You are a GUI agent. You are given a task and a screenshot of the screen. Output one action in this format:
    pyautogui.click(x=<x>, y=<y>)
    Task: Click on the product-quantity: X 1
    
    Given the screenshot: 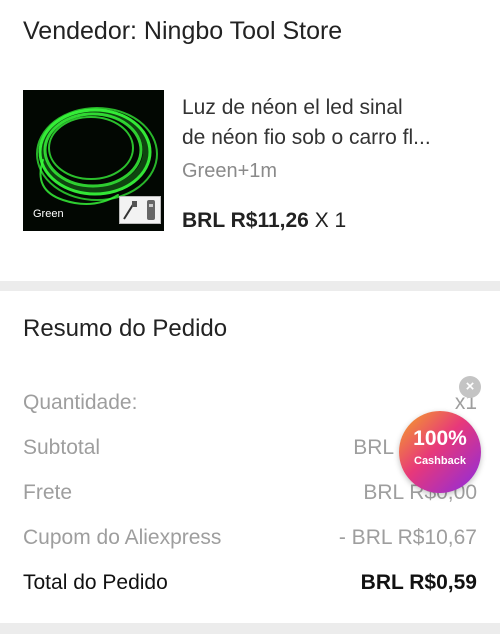 What is the action you would take?
    pyautogui.click(x=330, y=220)
    